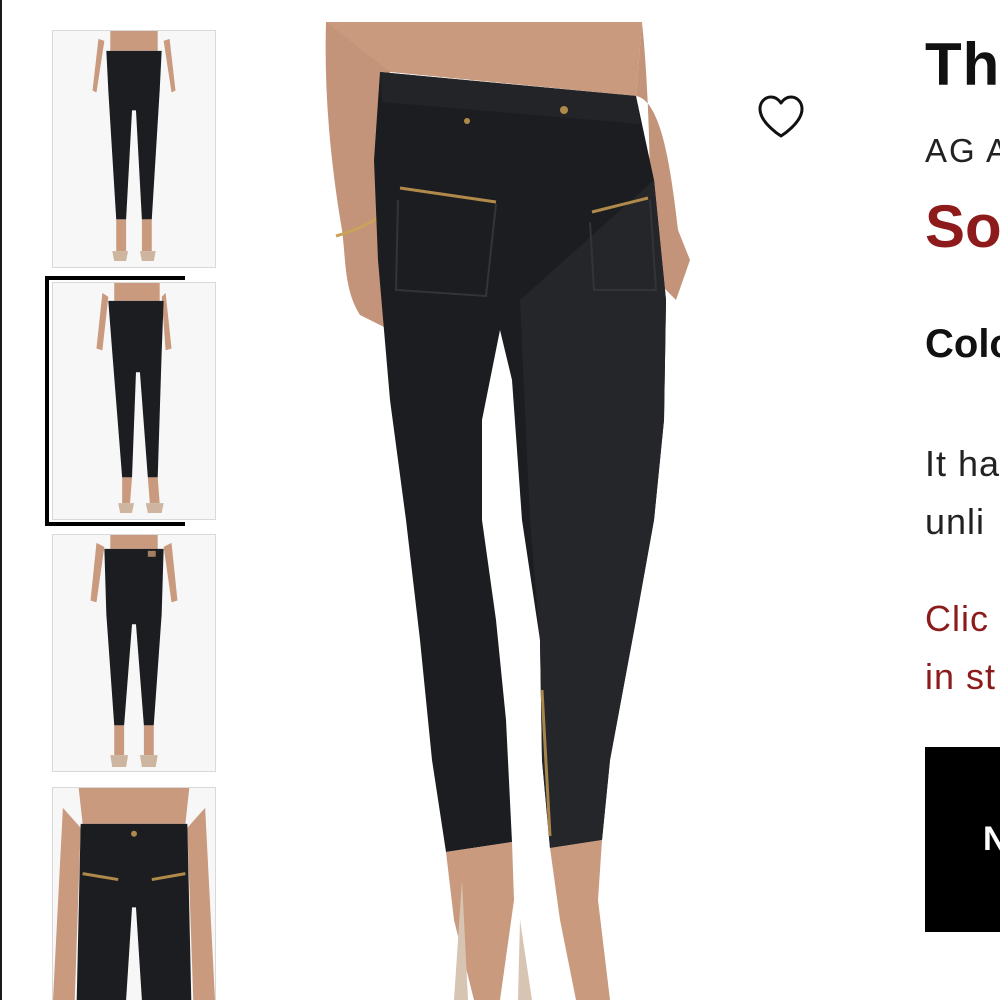 The height and width of the screenshot is (1000, 1000). I want to click on note-line: in st, so click(961, 676).